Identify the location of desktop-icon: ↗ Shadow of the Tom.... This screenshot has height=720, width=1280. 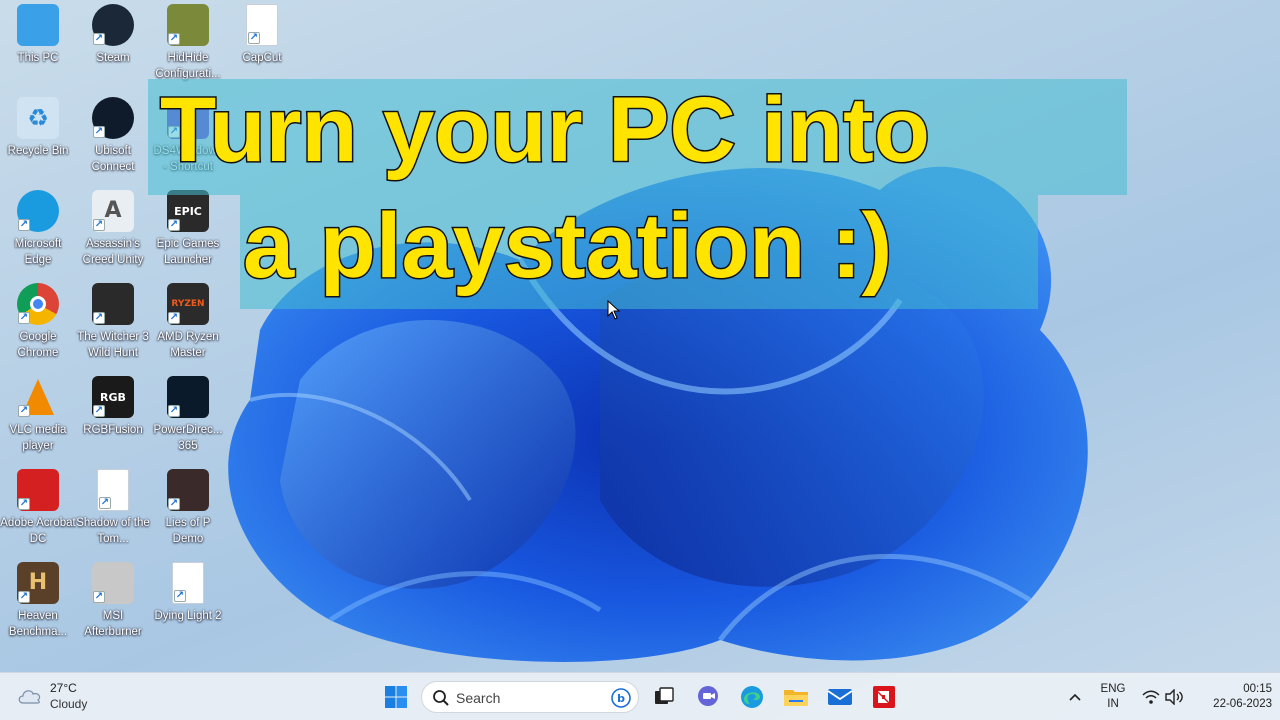
(113, 512).